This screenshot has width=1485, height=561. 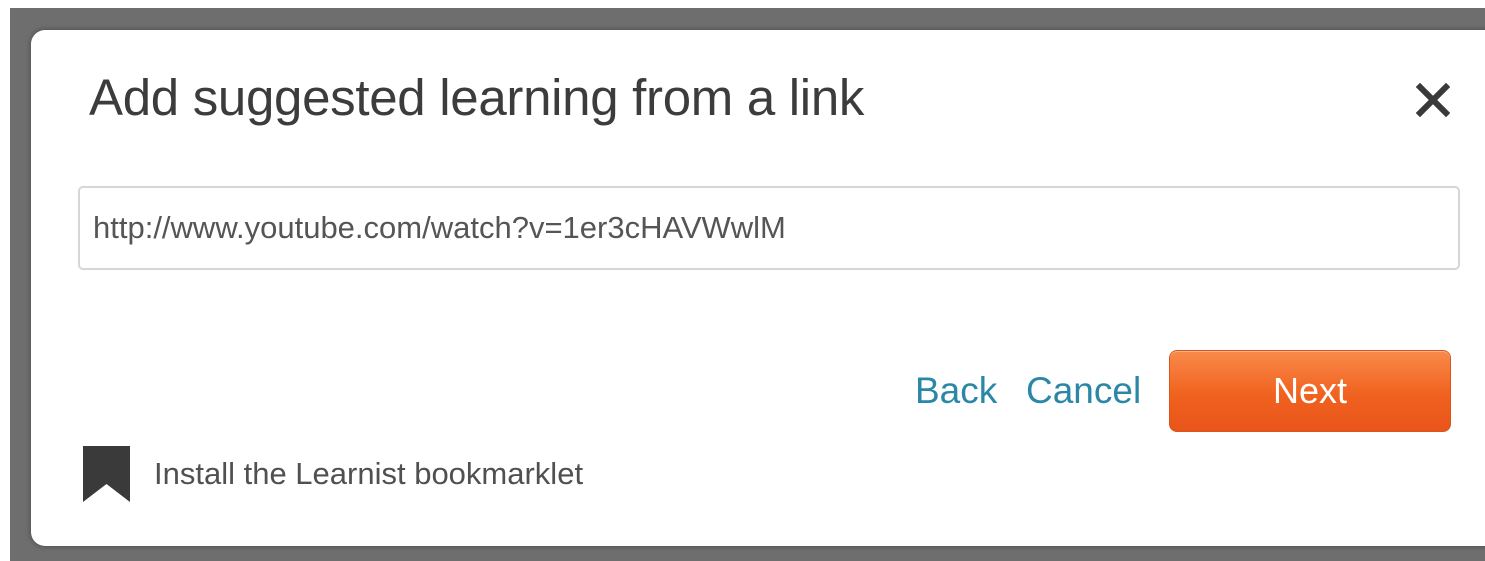 What do you see at coordinates (956, 391) in the screenshot?
I see `back-link: Back` at bounding box center [956, 391].